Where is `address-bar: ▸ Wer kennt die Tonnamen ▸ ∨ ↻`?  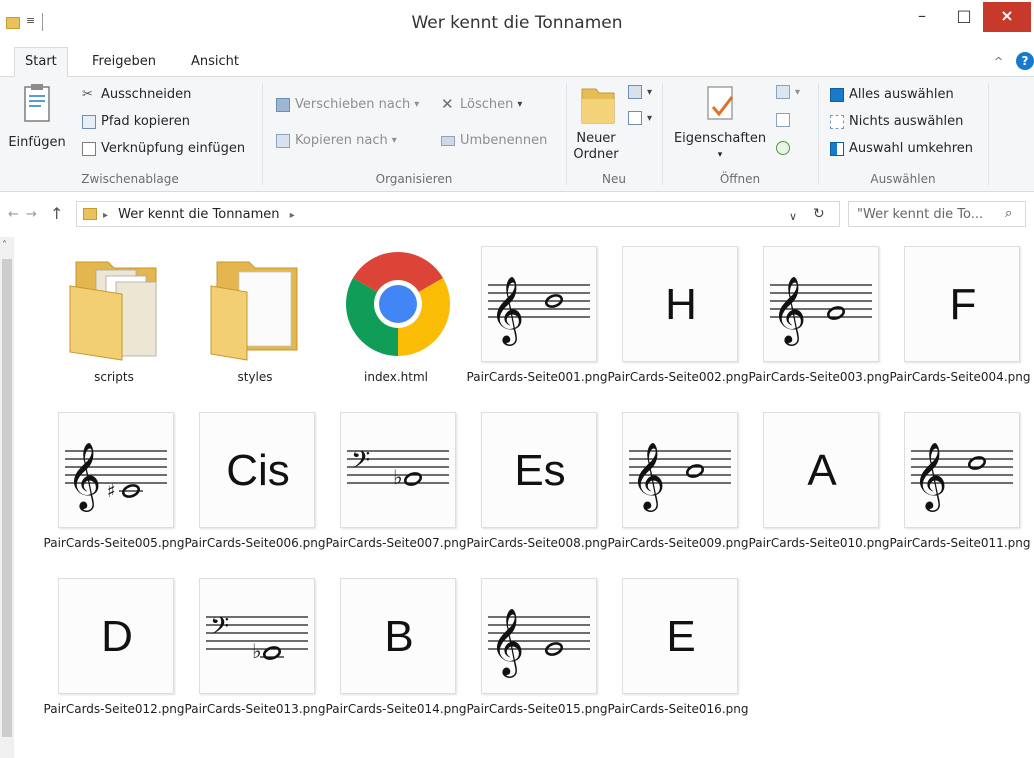
address-bar: ▸ Wer kennt die Tonnamen ▸ ∨ ↻ is located at coordinates (458, 214).